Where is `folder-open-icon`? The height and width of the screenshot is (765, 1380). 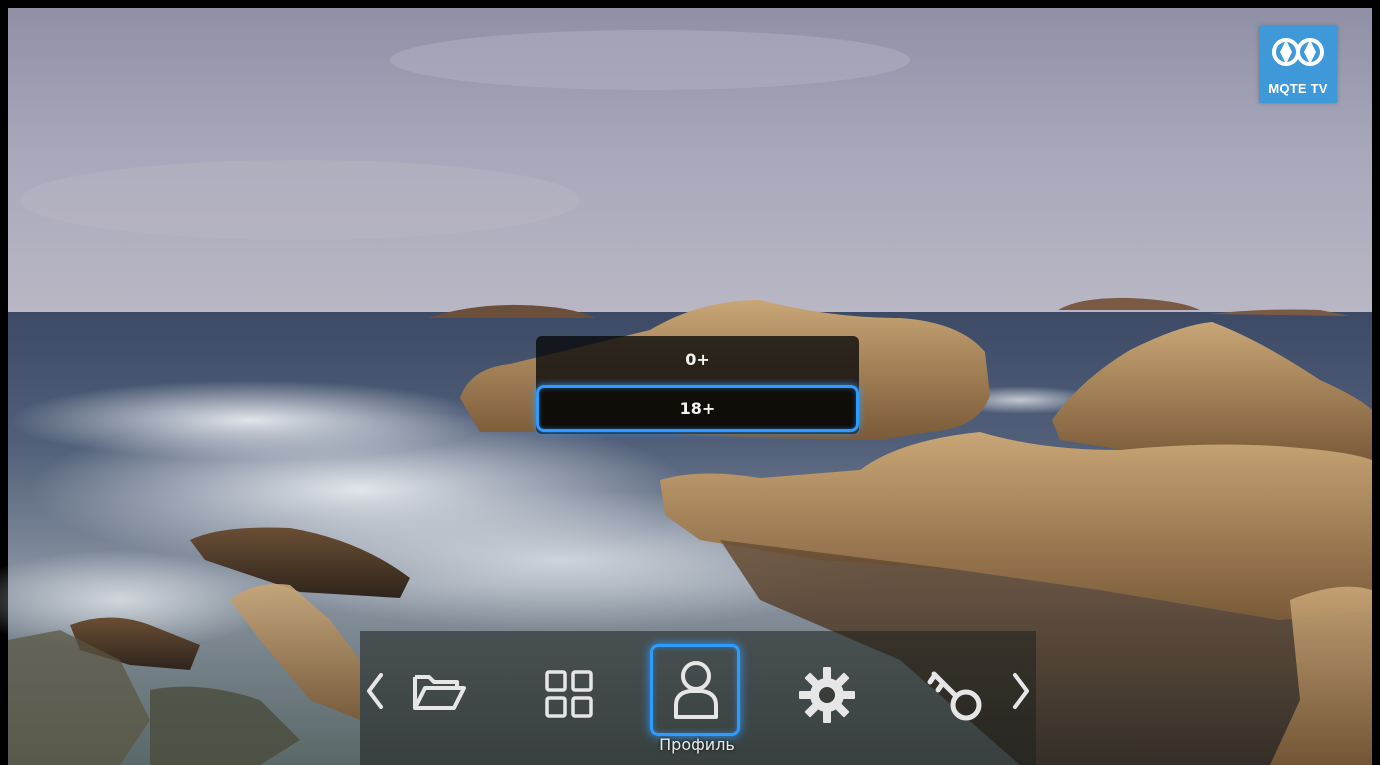
folder-open-icon is located at coordinates (439, 692).